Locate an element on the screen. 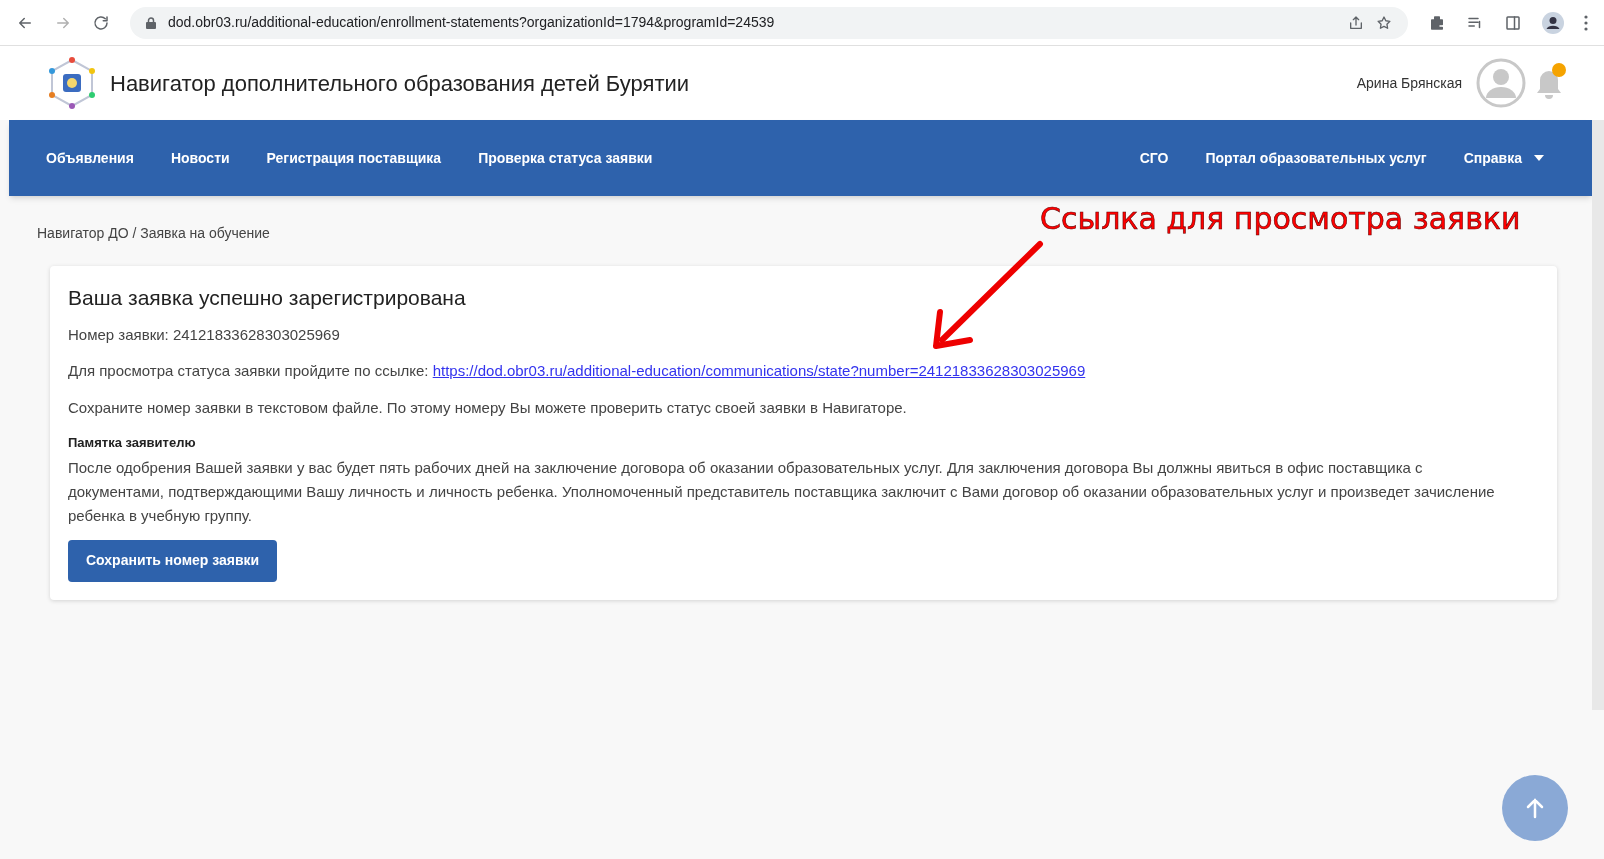 This screenshot has width=1604, height=859. breadcrumb: Навигатор ДО / Заявка на обучение is located at coordinates (153, 233).